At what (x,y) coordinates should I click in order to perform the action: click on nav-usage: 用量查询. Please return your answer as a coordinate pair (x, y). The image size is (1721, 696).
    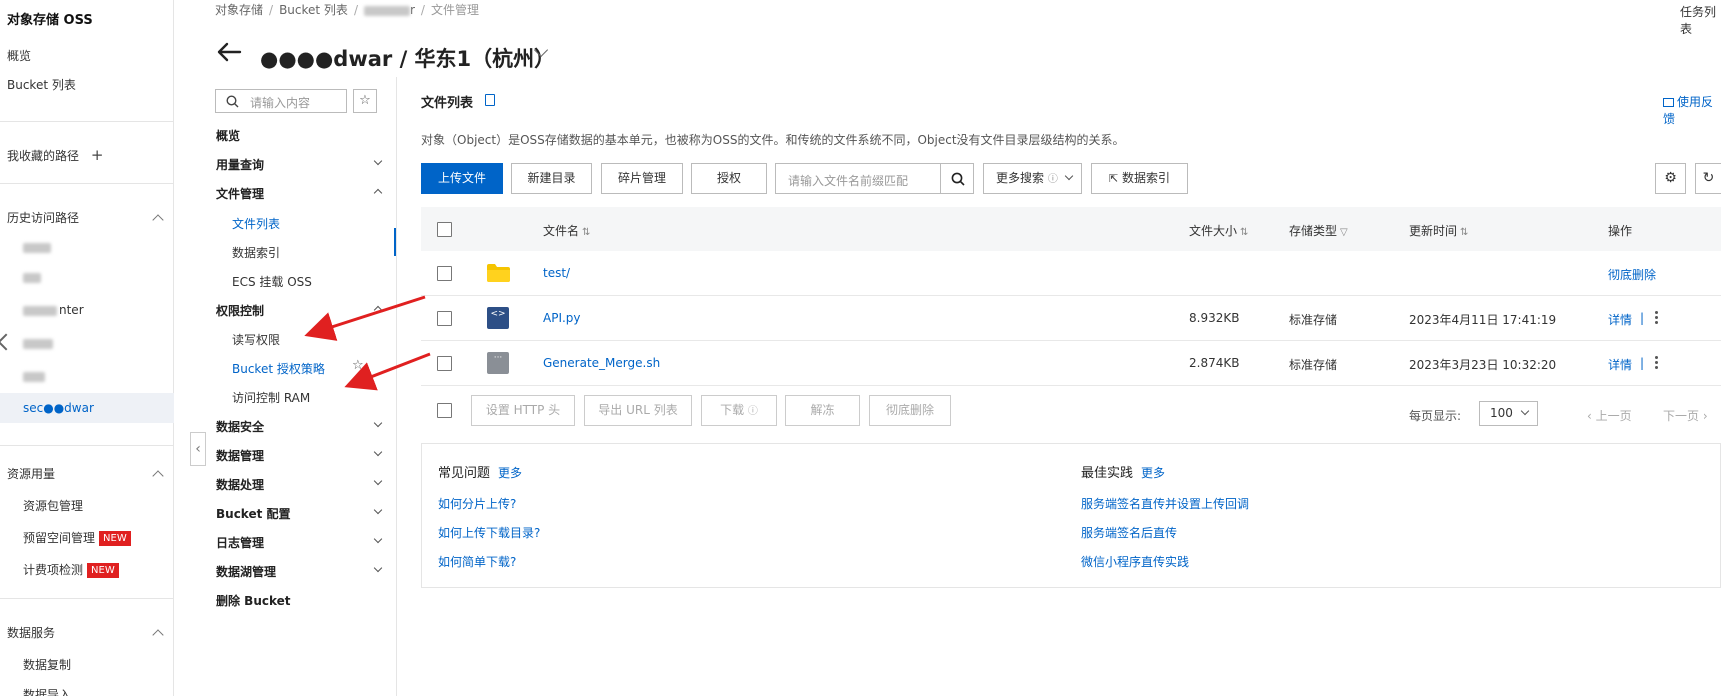
    Looking at the image, I should click on (240, 164).